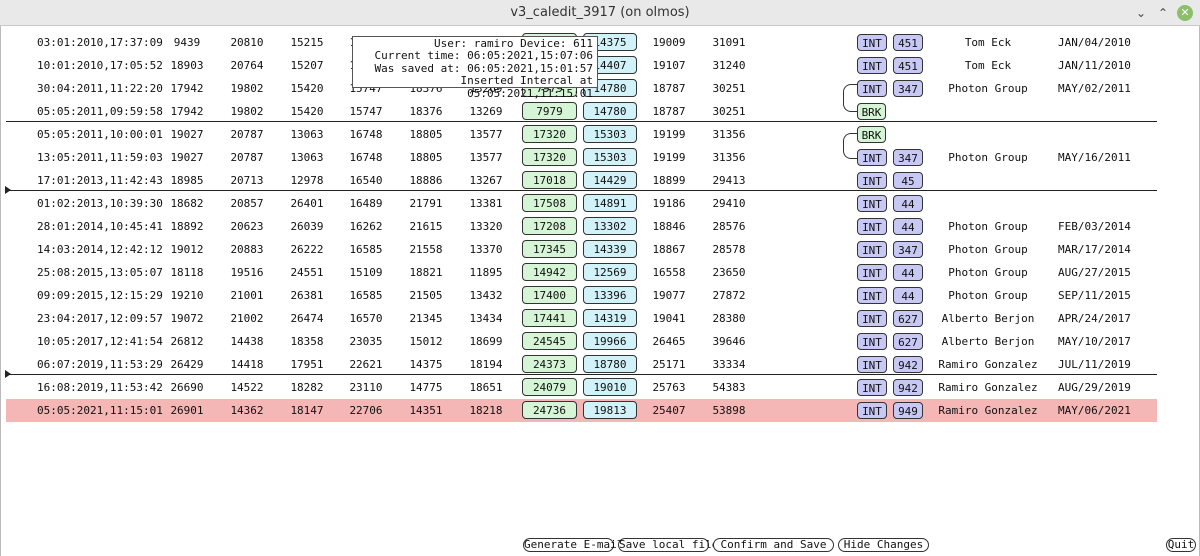 This screenshot has height=556, width=1200. Describe the element at coordinates (610, 341) in the screenshot. I see `row-cyan-value-box: 19966` at that location.